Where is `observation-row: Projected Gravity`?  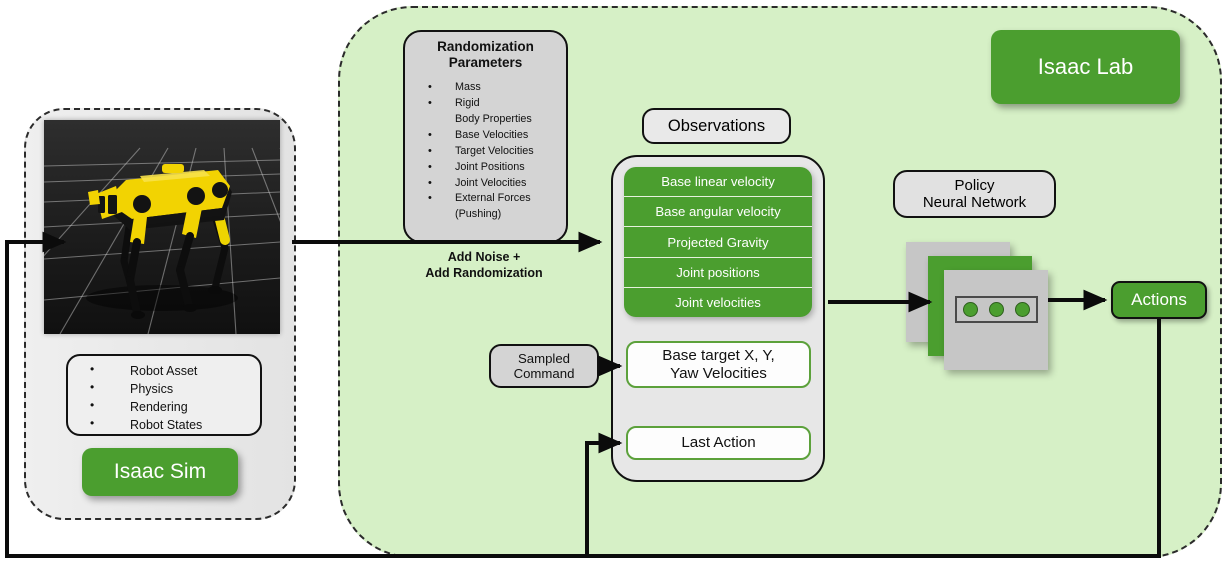
observation-row: Projected Gravity is located at coordinates (718, 242).